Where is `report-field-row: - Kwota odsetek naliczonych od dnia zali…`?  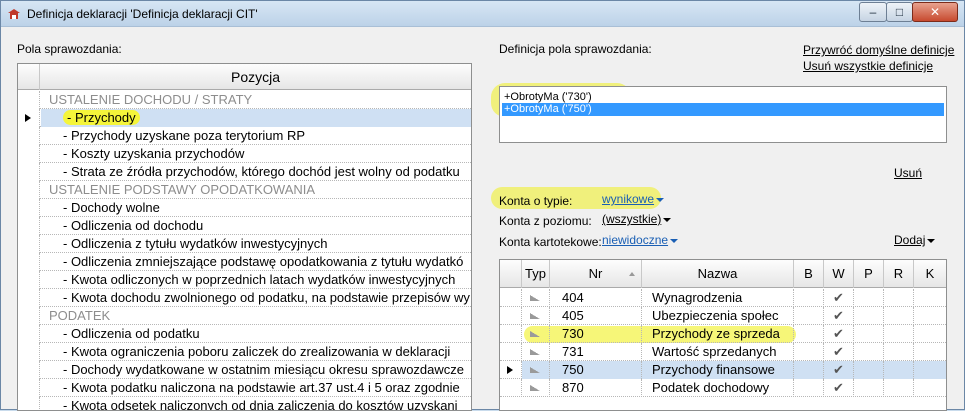
report-field-row: - Kwota odsetek naliczonych od dnia zali… is located at coordinates (244, 403).